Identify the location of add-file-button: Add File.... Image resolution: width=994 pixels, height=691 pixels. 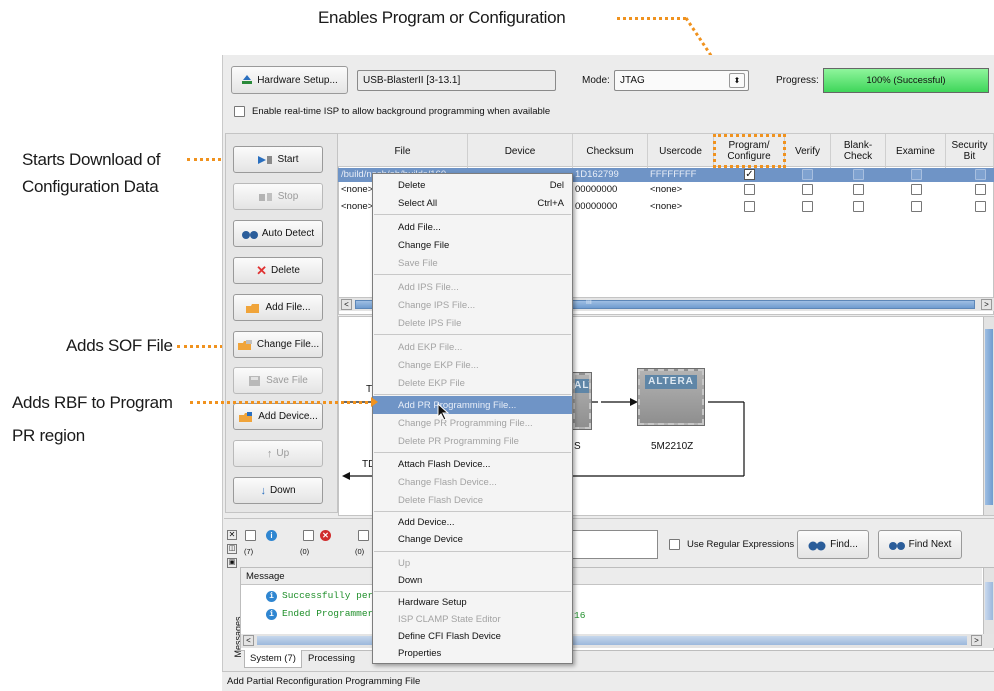
(278, 307).